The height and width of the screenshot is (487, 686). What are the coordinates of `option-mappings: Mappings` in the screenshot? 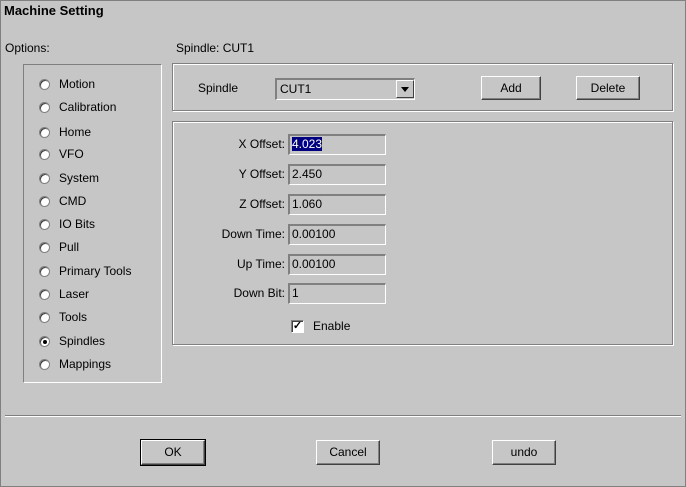 It's located at (75, 364).